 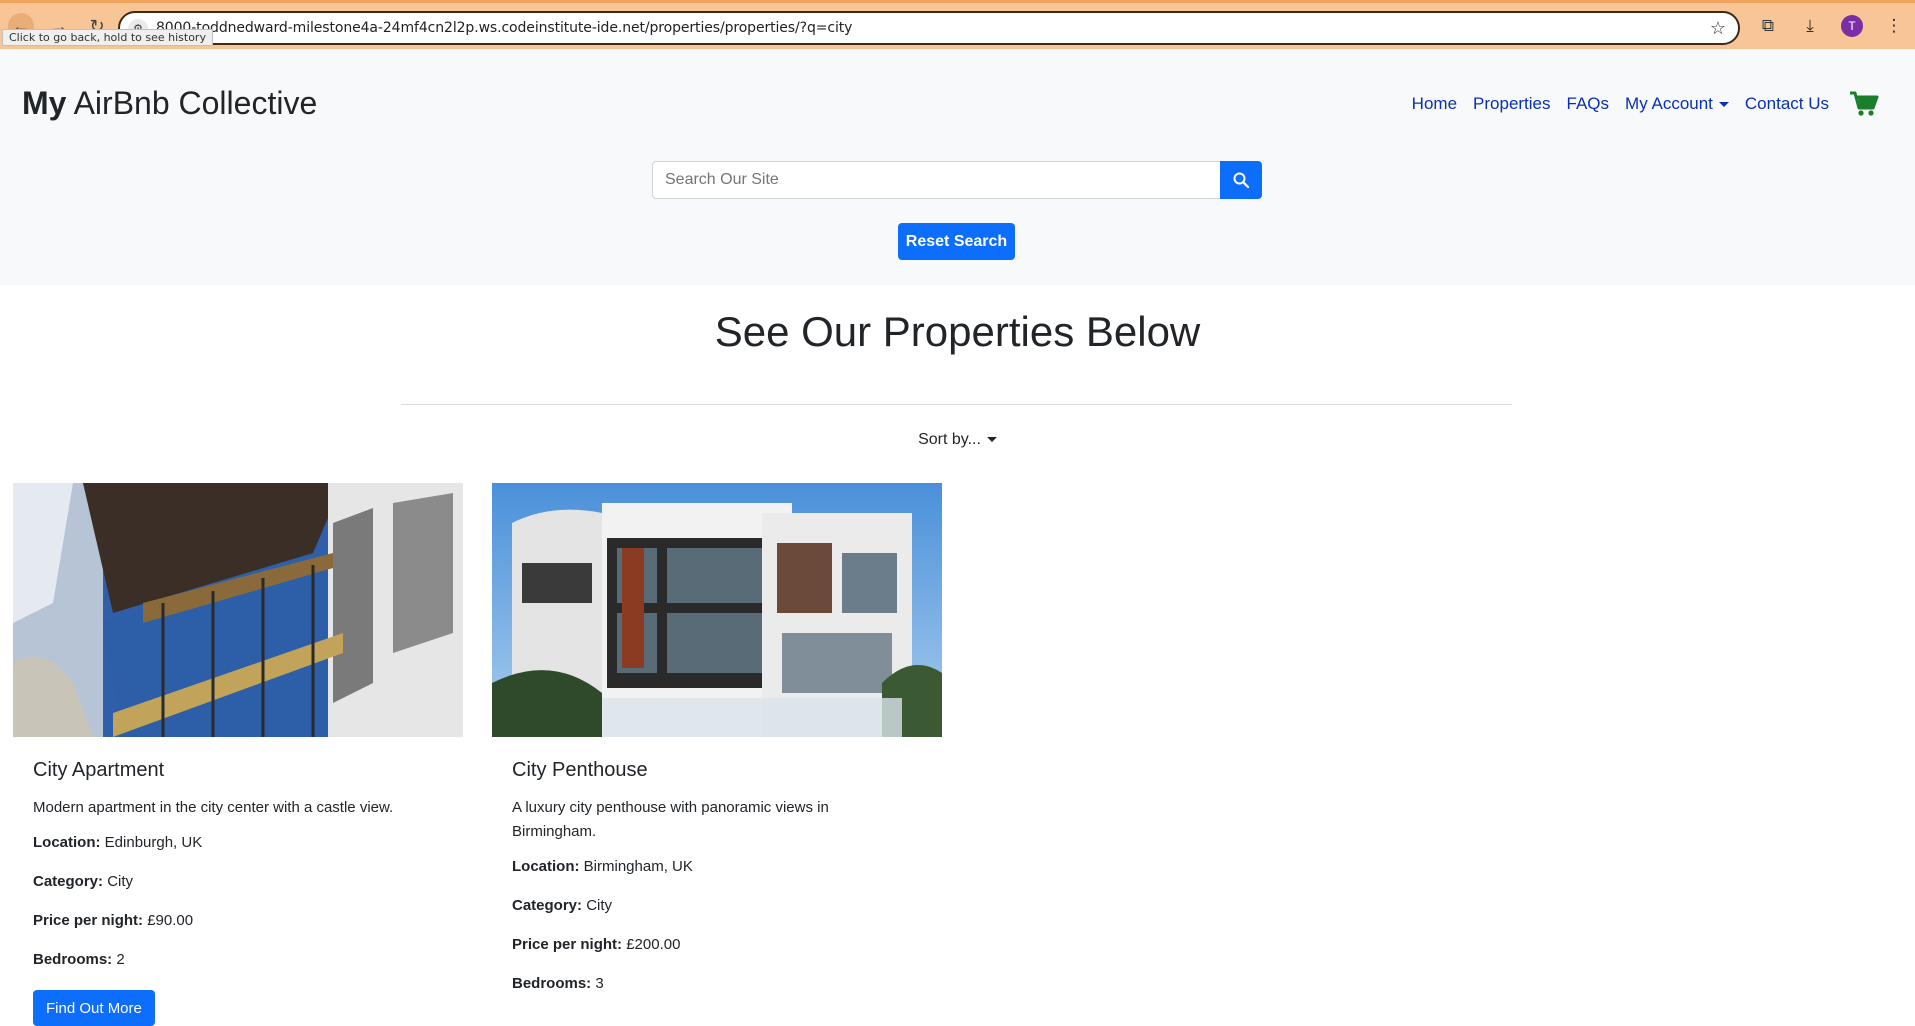 What do you see at coordinates (120, 959) in the screenshot?
I see `bedrooms-value: 2` at bounding box center [120, 959].